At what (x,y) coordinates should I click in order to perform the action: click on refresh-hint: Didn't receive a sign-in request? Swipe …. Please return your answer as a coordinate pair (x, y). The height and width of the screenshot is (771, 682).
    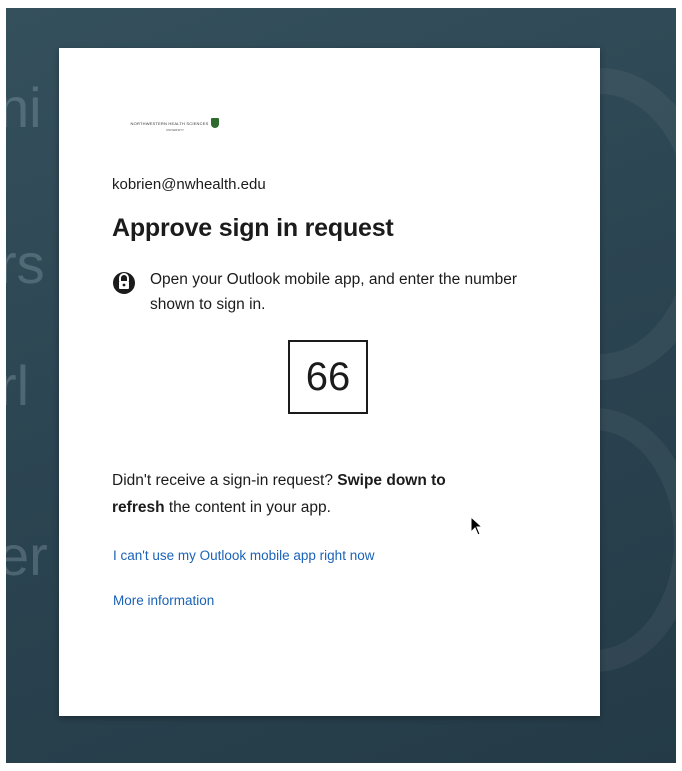
    Looking at the image, I should click on (322, 494).